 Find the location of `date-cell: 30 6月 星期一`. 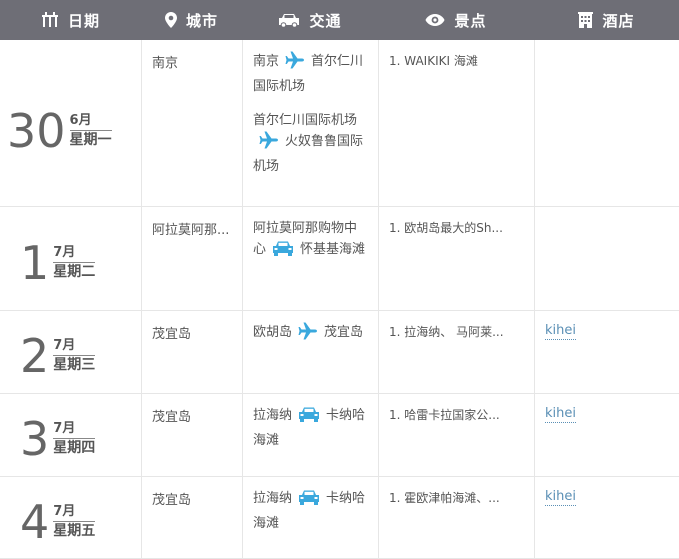

date-cell: 30 6月 星期一 is located at coordinates (70, 123).